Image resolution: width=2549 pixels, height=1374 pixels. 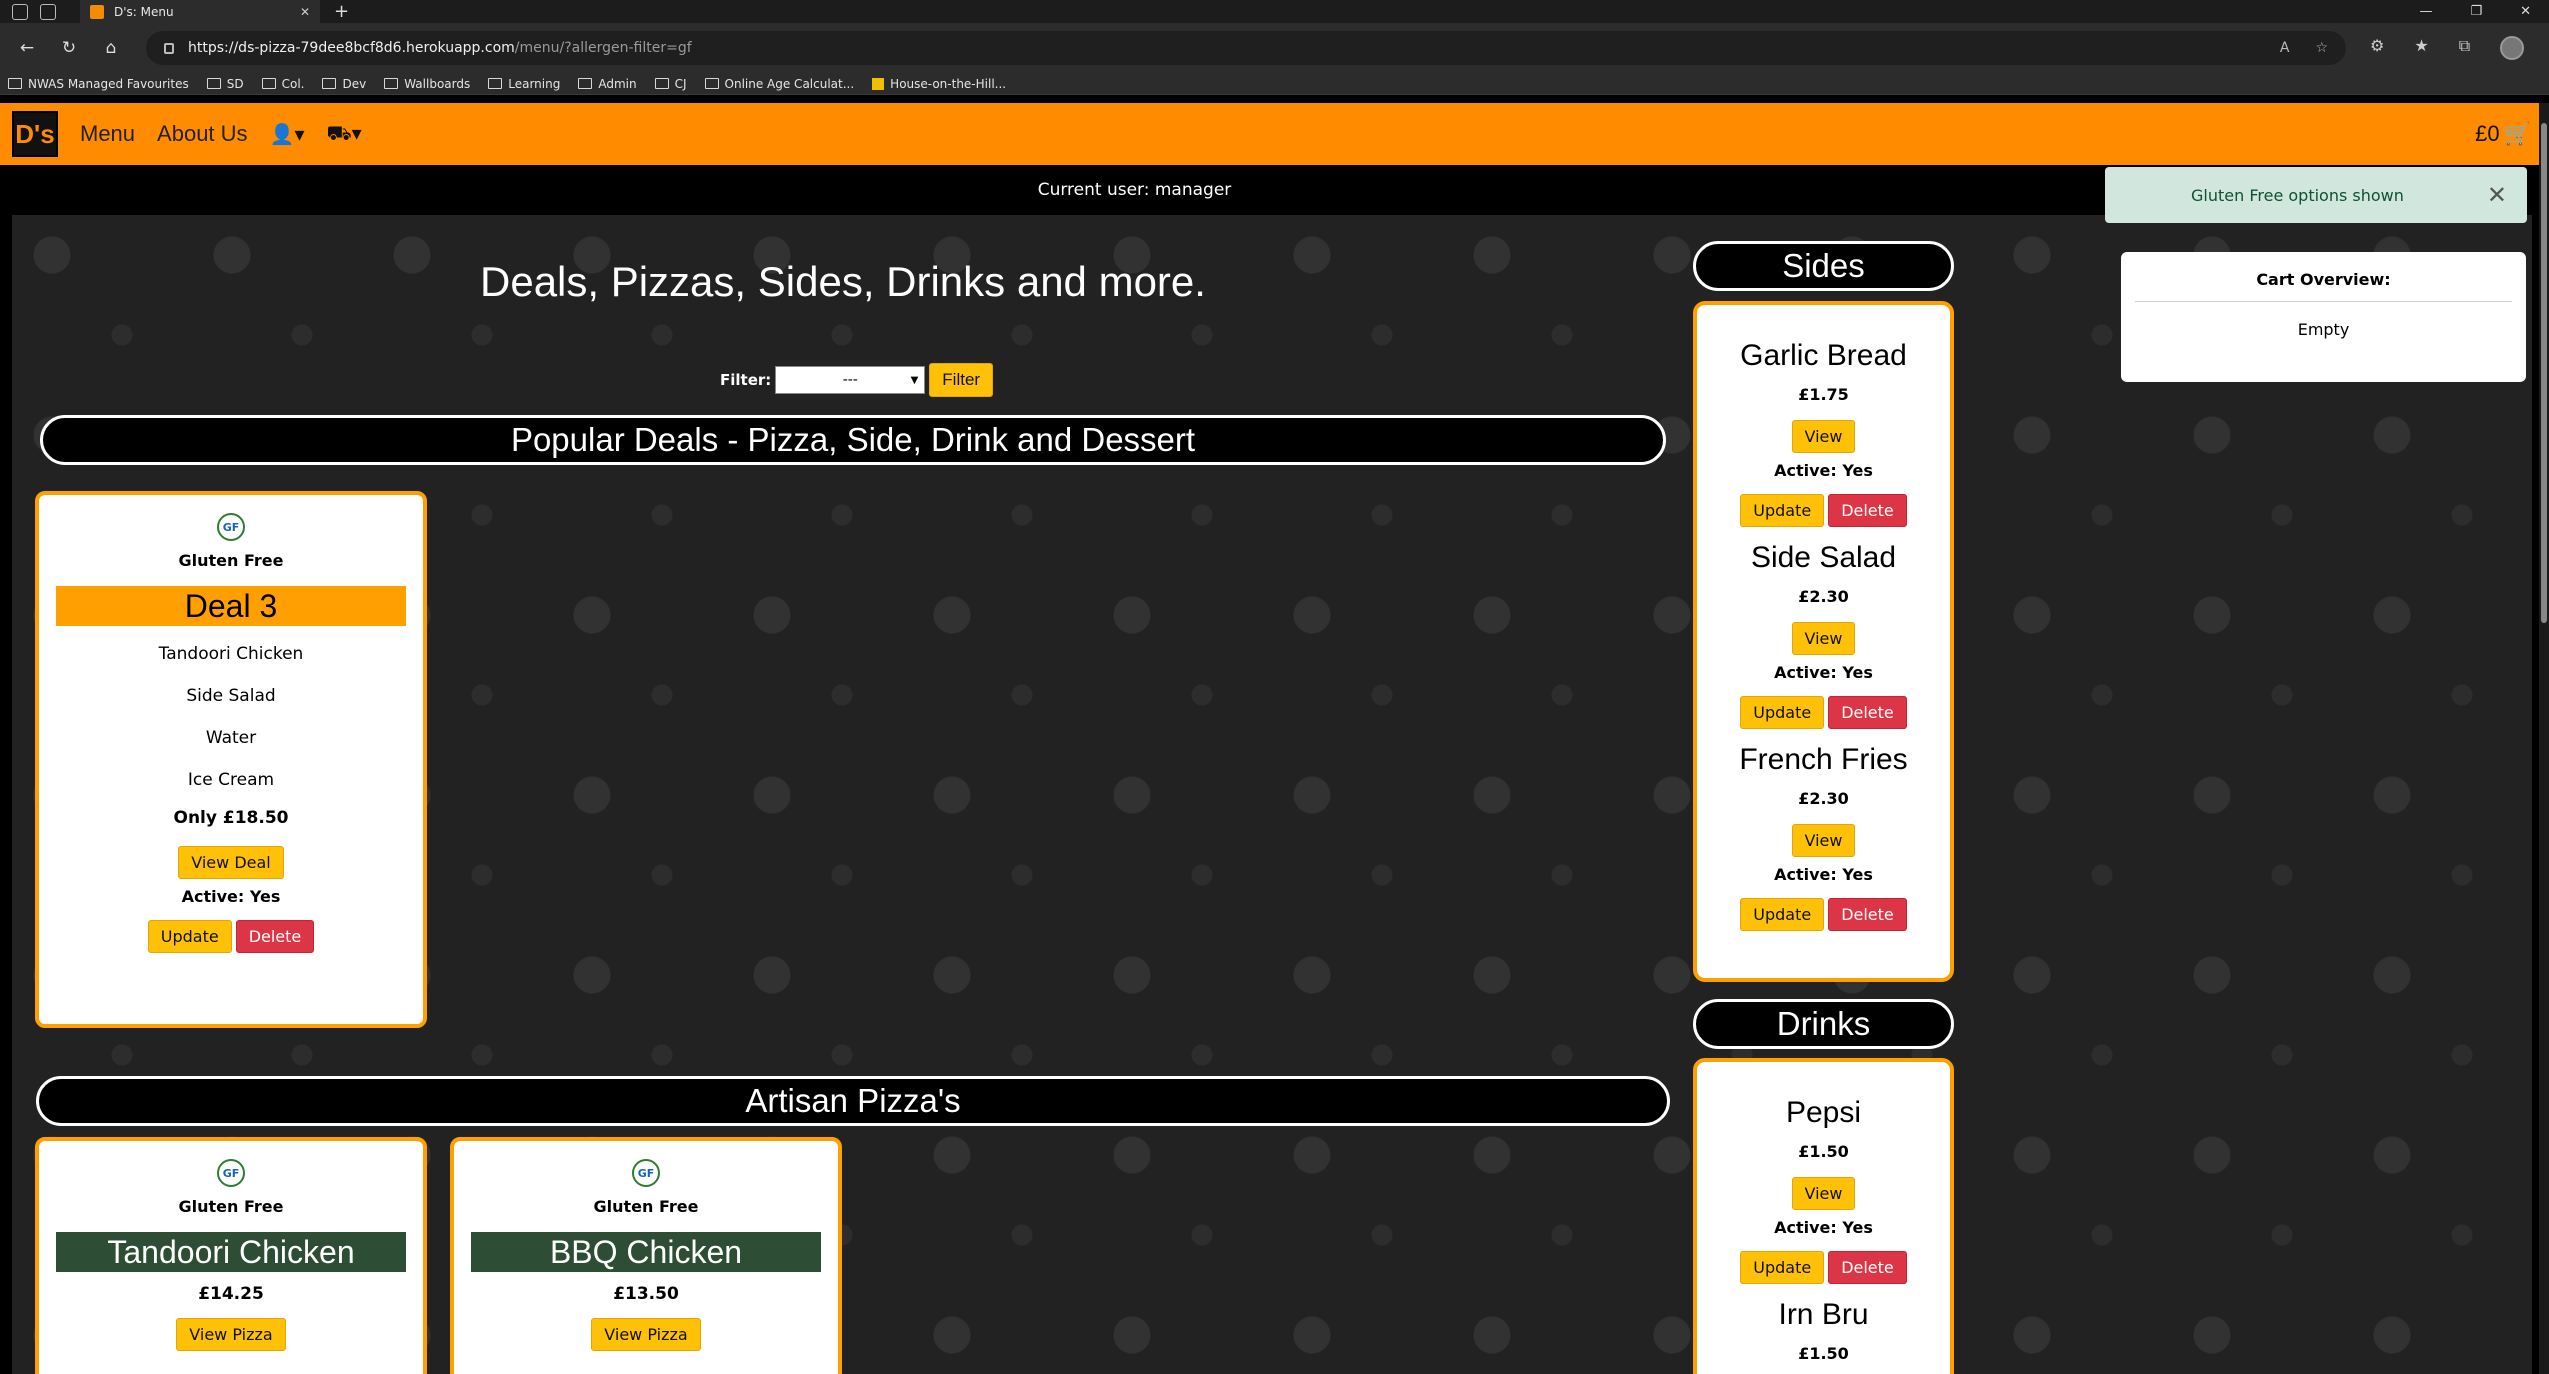 What do you see at coordinates (1823, 672) in the screenshot?
I see `side-active-status: Active: Yes` at bounding box center [1823, 672].